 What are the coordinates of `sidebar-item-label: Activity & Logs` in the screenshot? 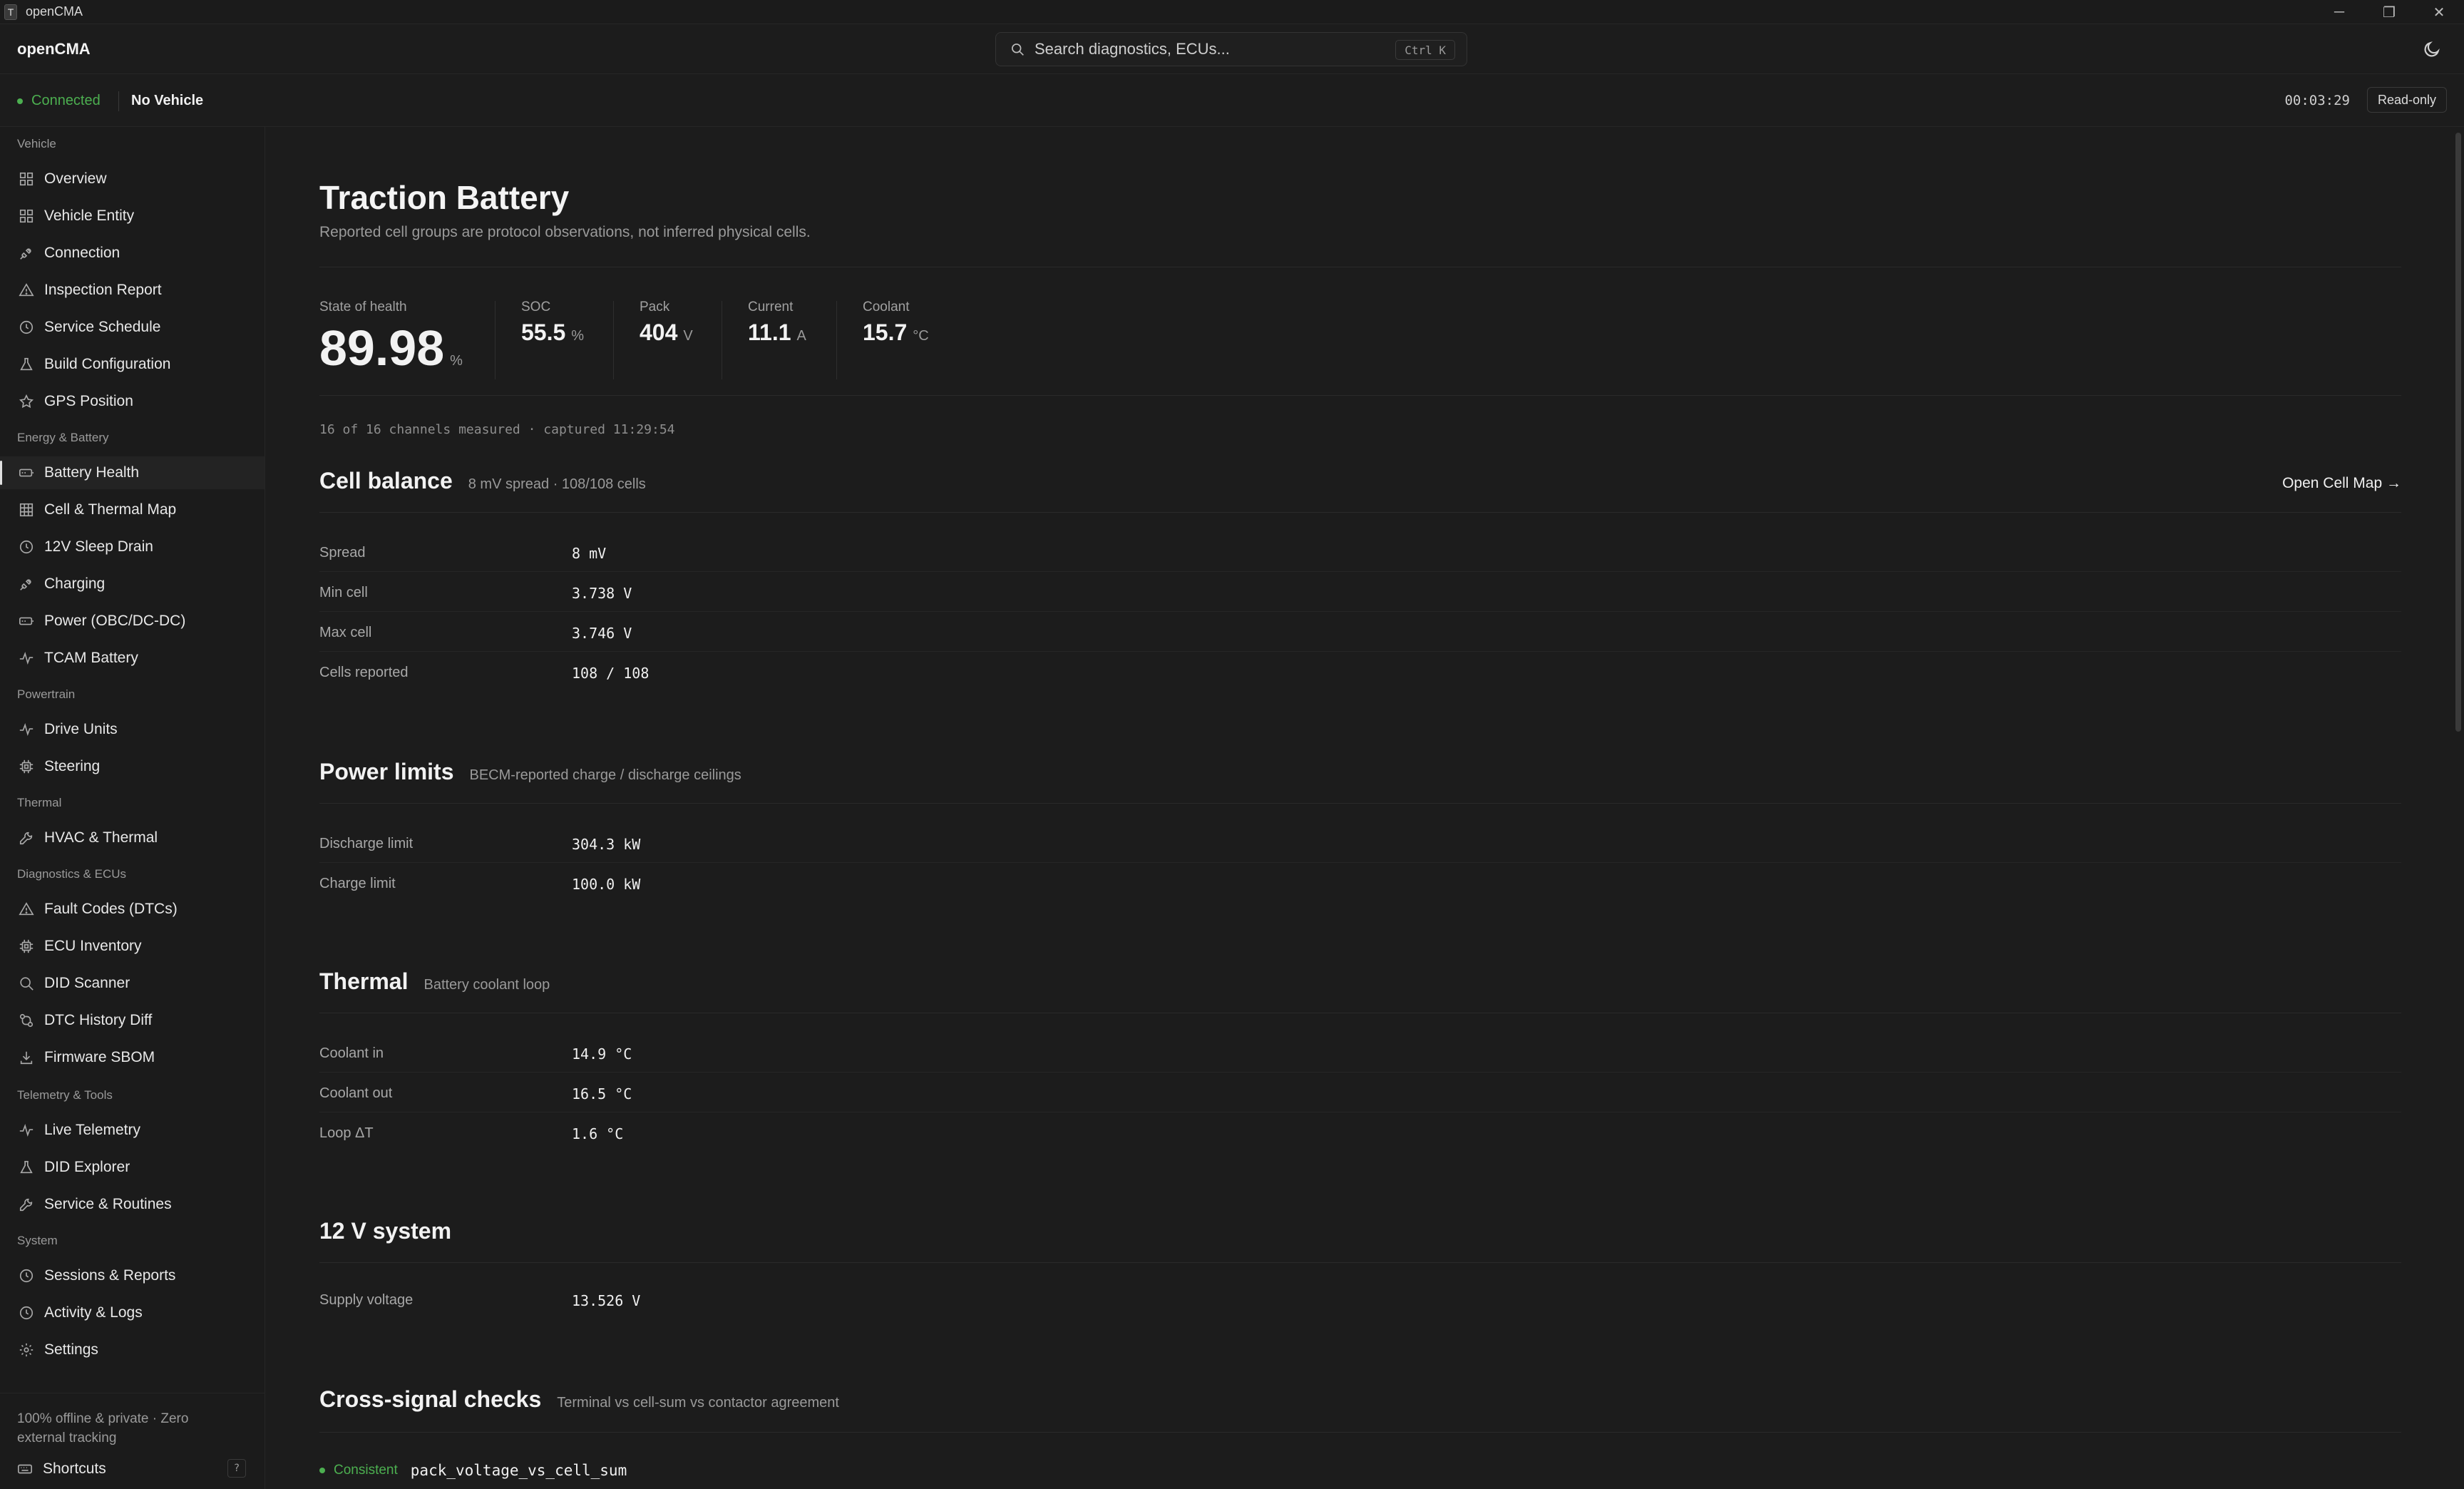 It's located at (93, 1312).